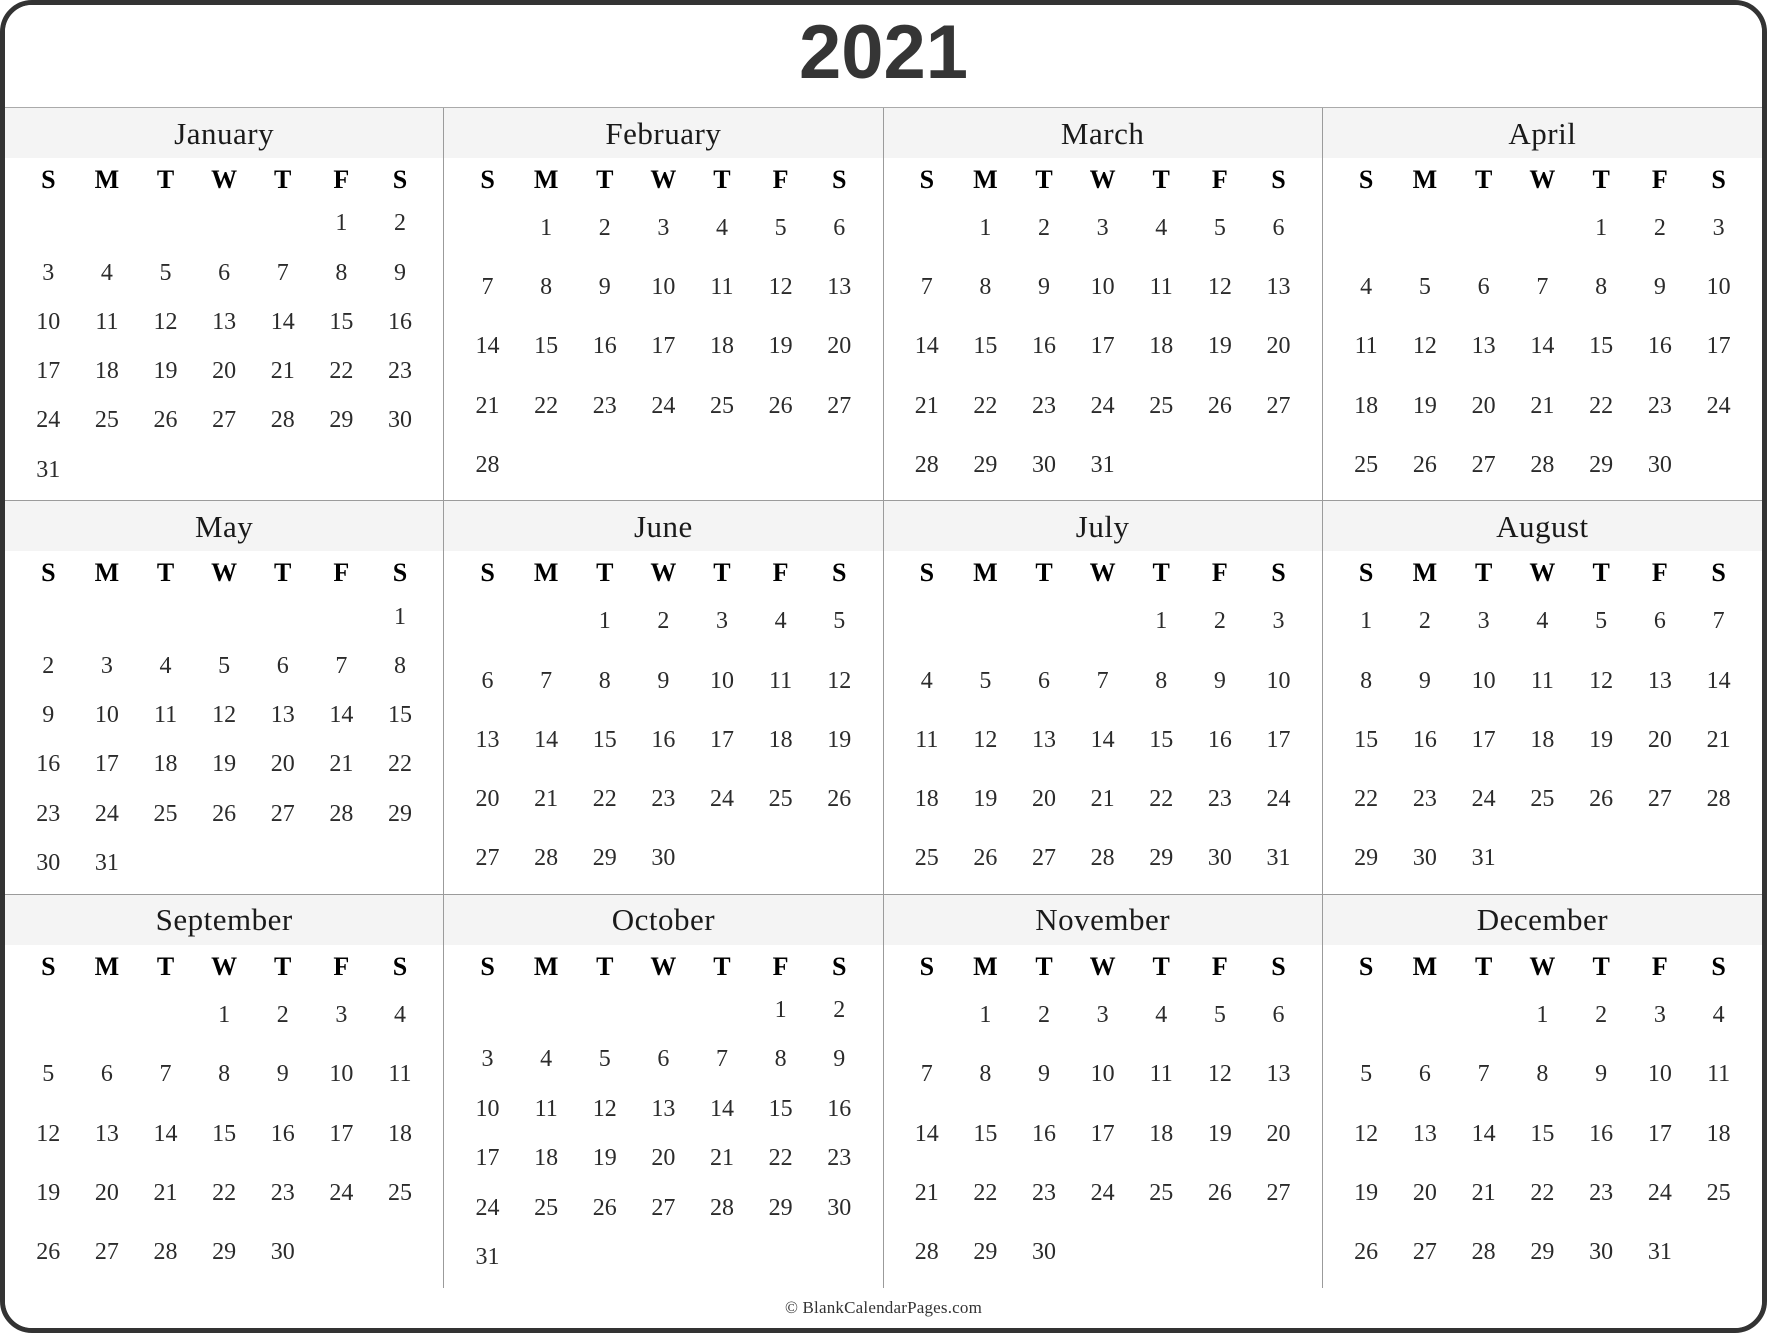 The width and height of the screenshot is (1767, 1333). Describe the element at coordinates (1366, 287) in the screenshot. I see `day-cell: 4` at that location.